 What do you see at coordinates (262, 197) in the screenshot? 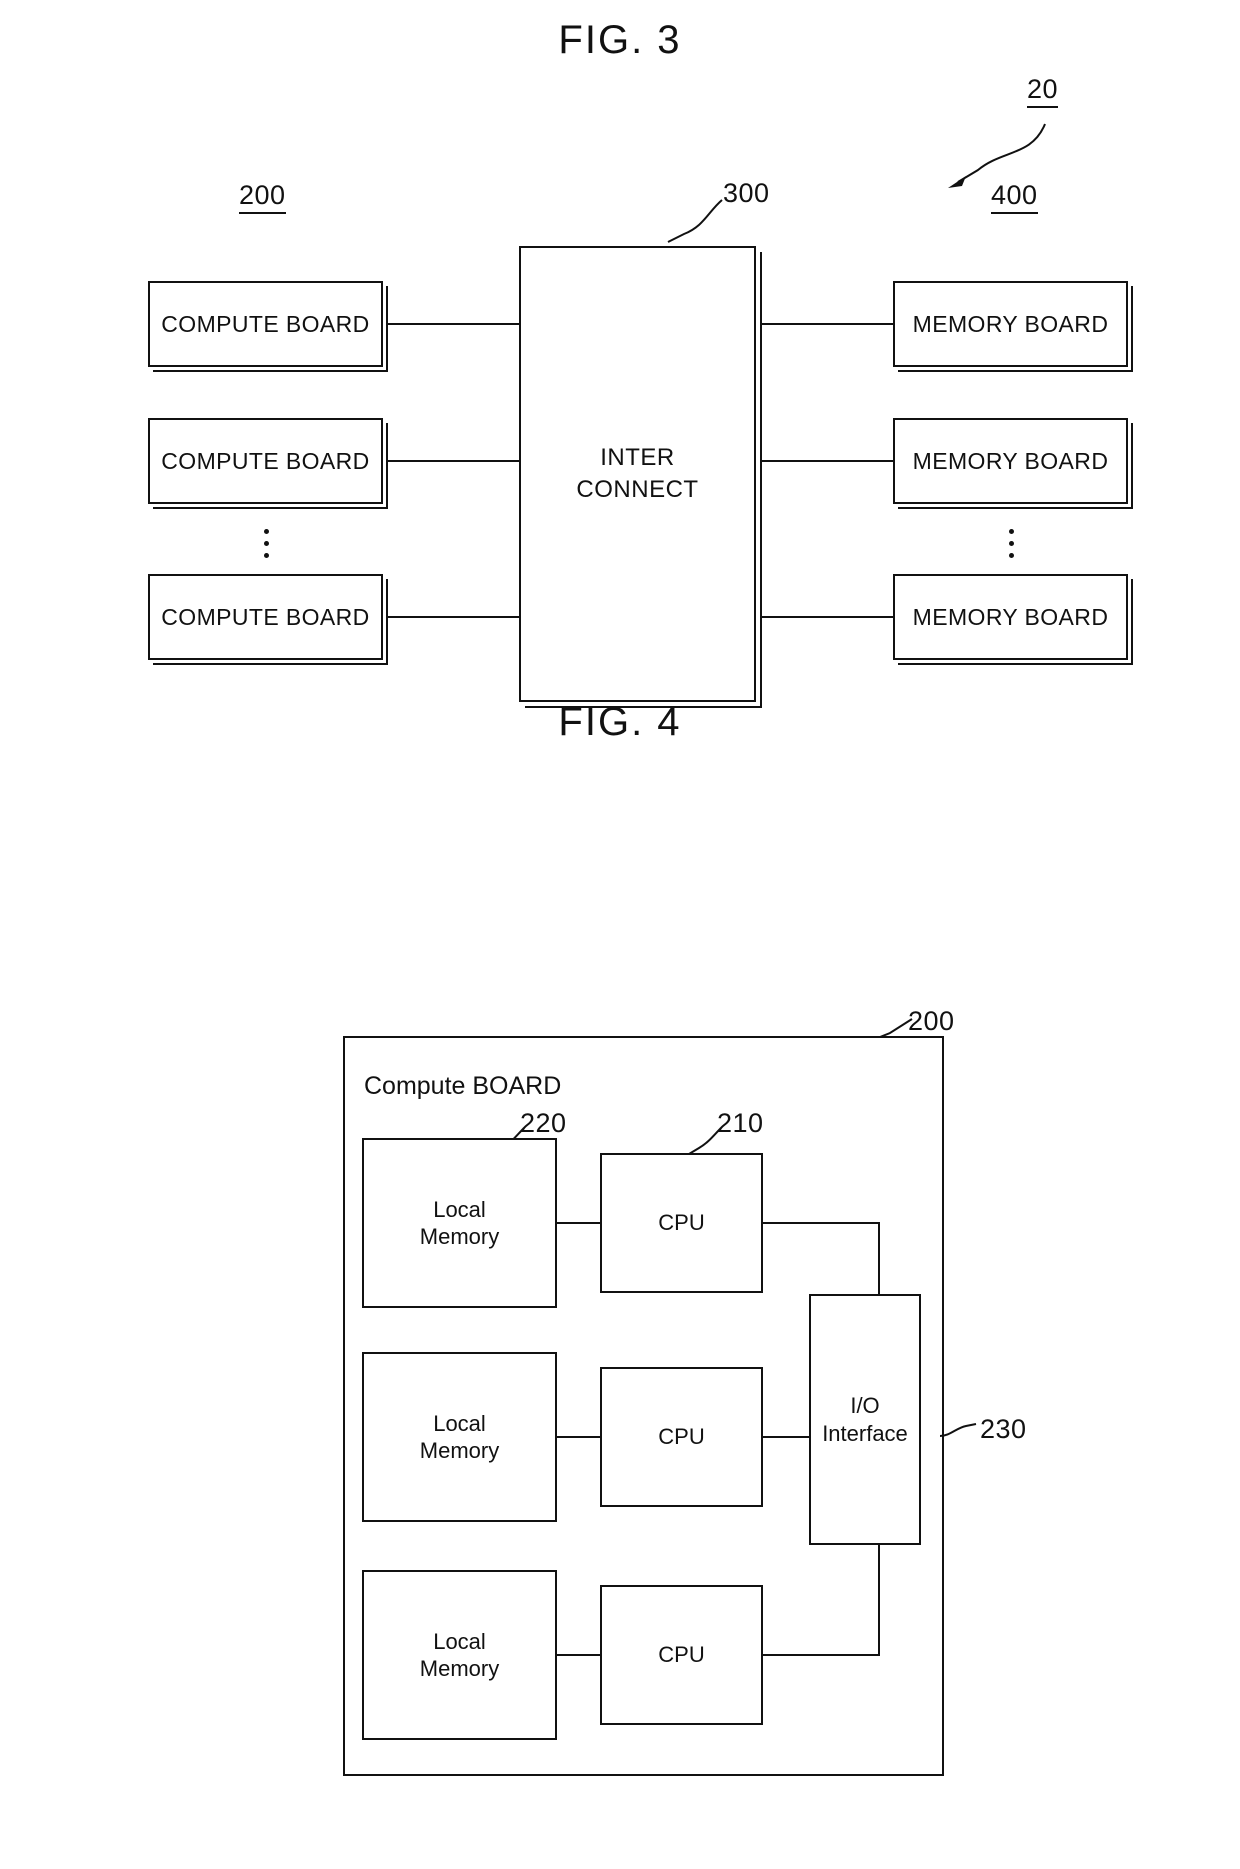
I see `reference-number-compute-group-200: 200` at bounding box center [262, 197].